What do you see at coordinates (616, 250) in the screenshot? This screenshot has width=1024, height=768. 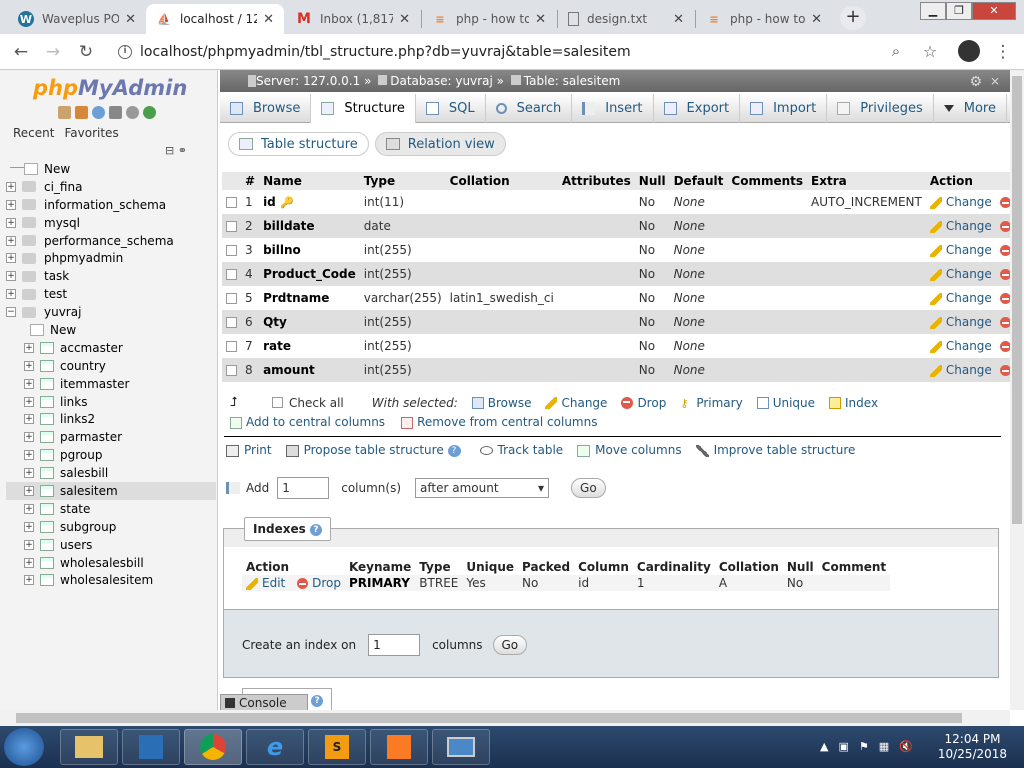 I see `table-row: 3billnoint(255)NoNoneChangeDropM` at bounding box center [616, 250].